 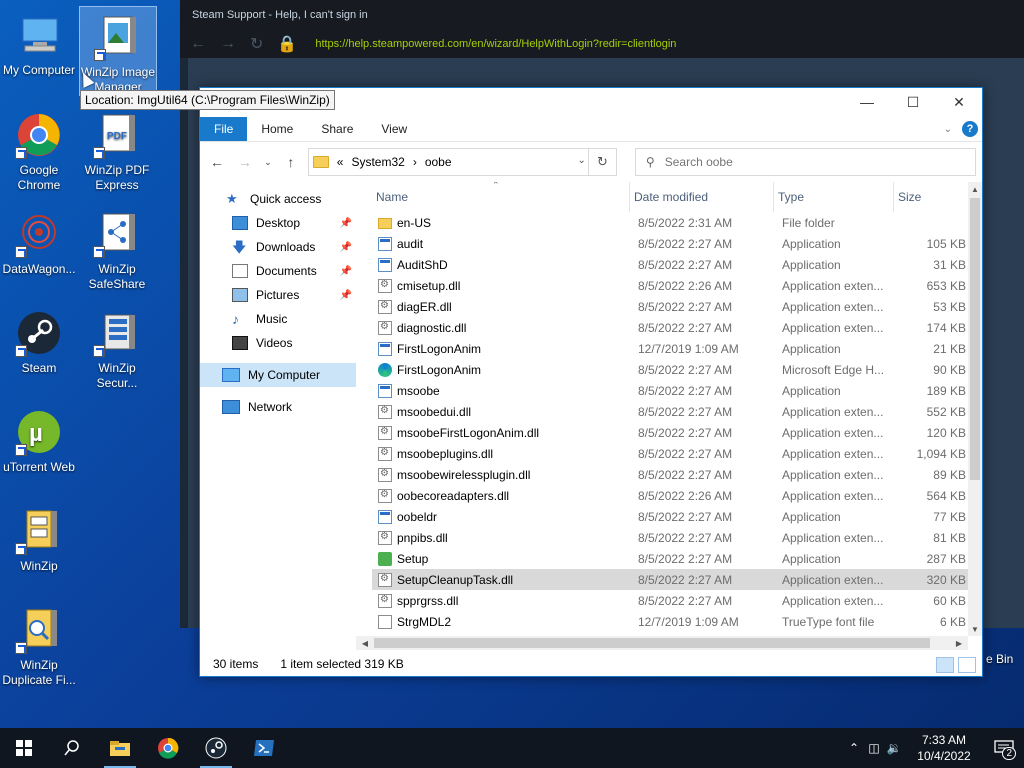 What do you see at coordinates (39, 149) in the screenshot?
I see `desktop-icon-google-chrome: Google Chrome` at bounding box center [39, 149].